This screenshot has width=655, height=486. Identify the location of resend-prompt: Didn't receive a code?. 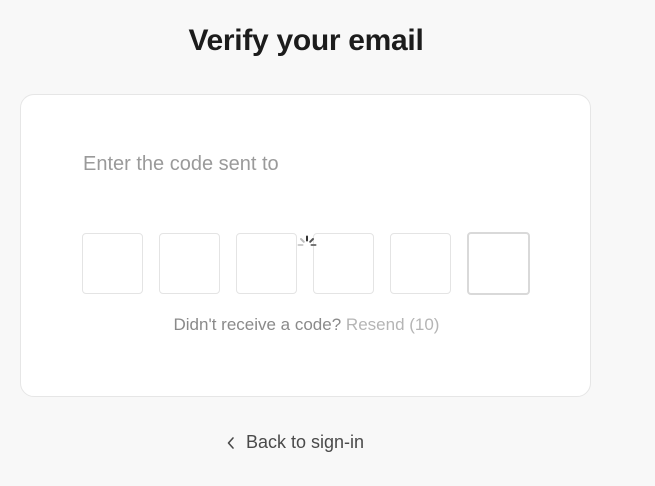
(257, 324).